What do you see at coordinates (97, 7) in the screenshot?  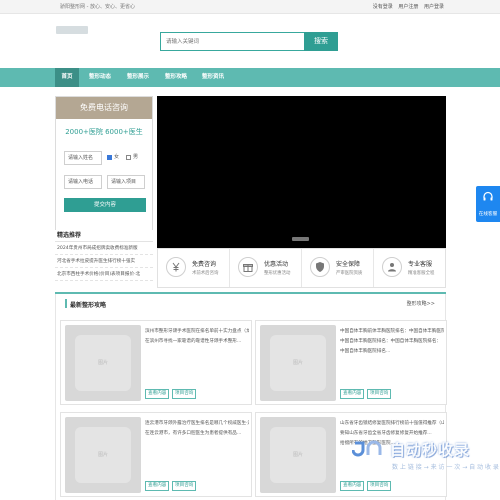 I see `site-slogan: 骄阳整形网 - 放心、安心、更省心` at bounding box center [97, 7].